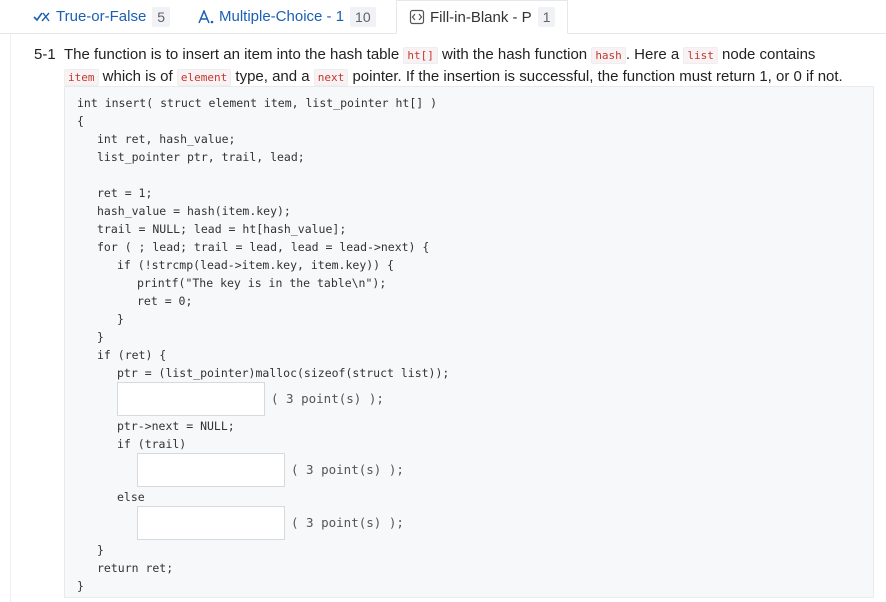 The height and width of the screenshot is (602, 886). Describe the element at coordinates (206, 16) in the screenshot. I see `choice-icon` at that location.